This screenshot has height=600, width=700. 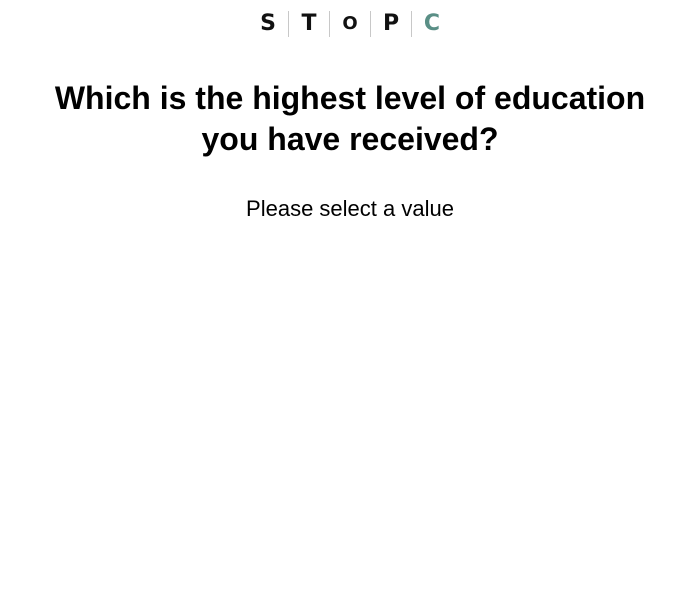 I want to click on logo-letter-t: T, so click(x=309, y=23).